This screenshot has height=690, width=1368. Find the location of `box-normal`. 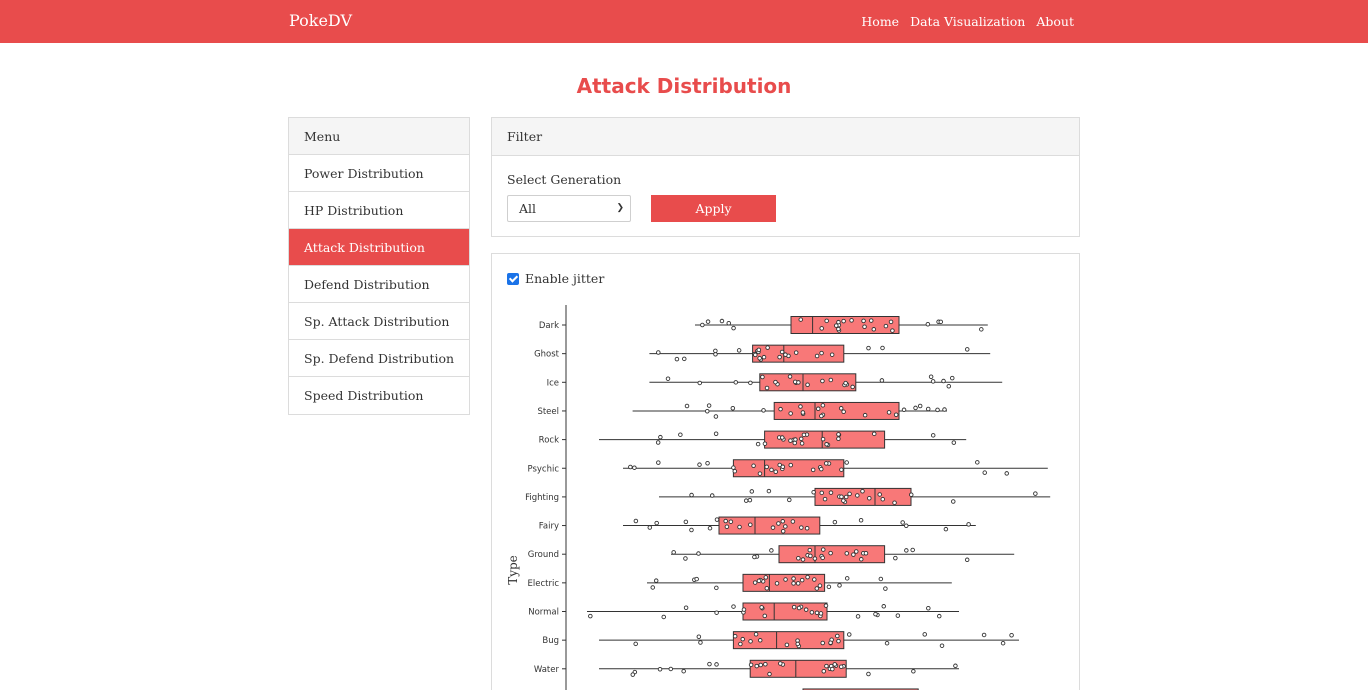

box-normal is located at coordinates (785, 611).